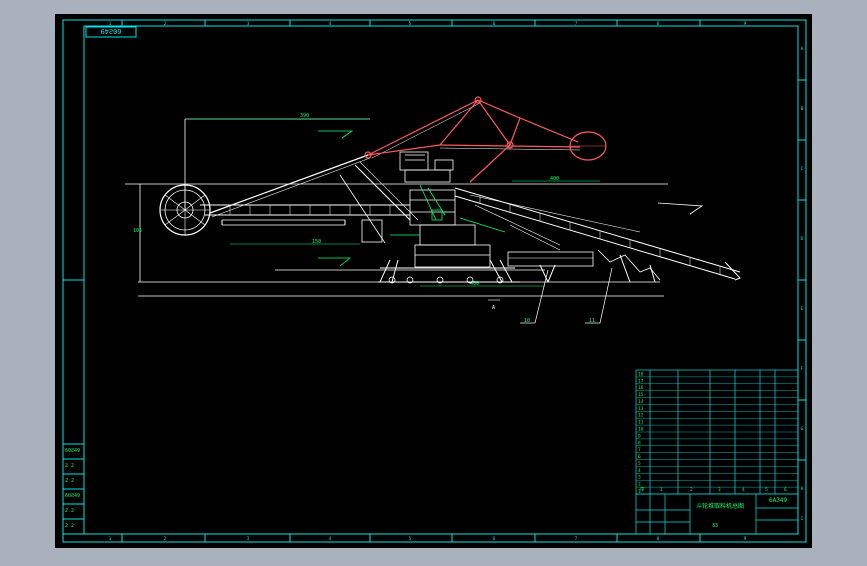 This screenshot has width=867, height=566. What do you see at coordinates (316, 242) in the screenshot?
I see `dim-mid-span: 150` at bounding box center [316, 242].